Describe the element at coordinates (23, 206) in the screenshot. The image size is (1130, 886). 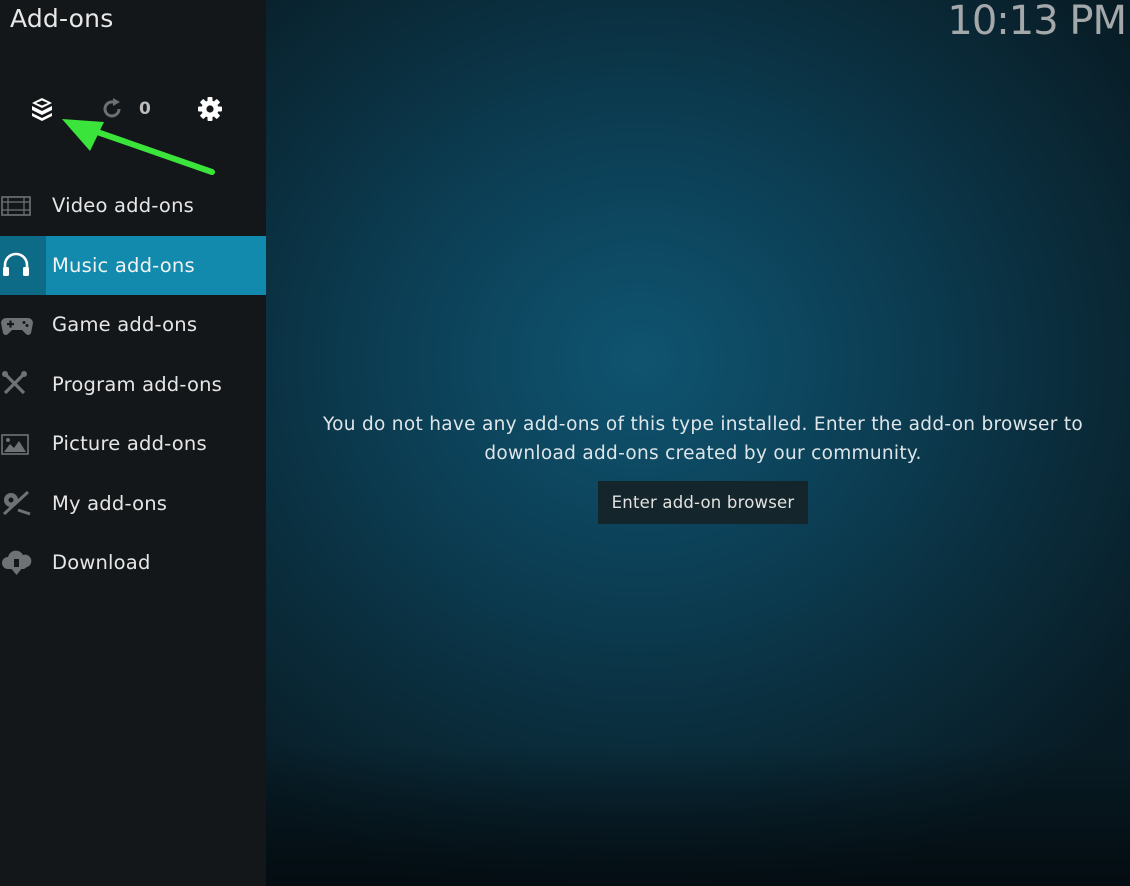
I see `film-icon` at that location.